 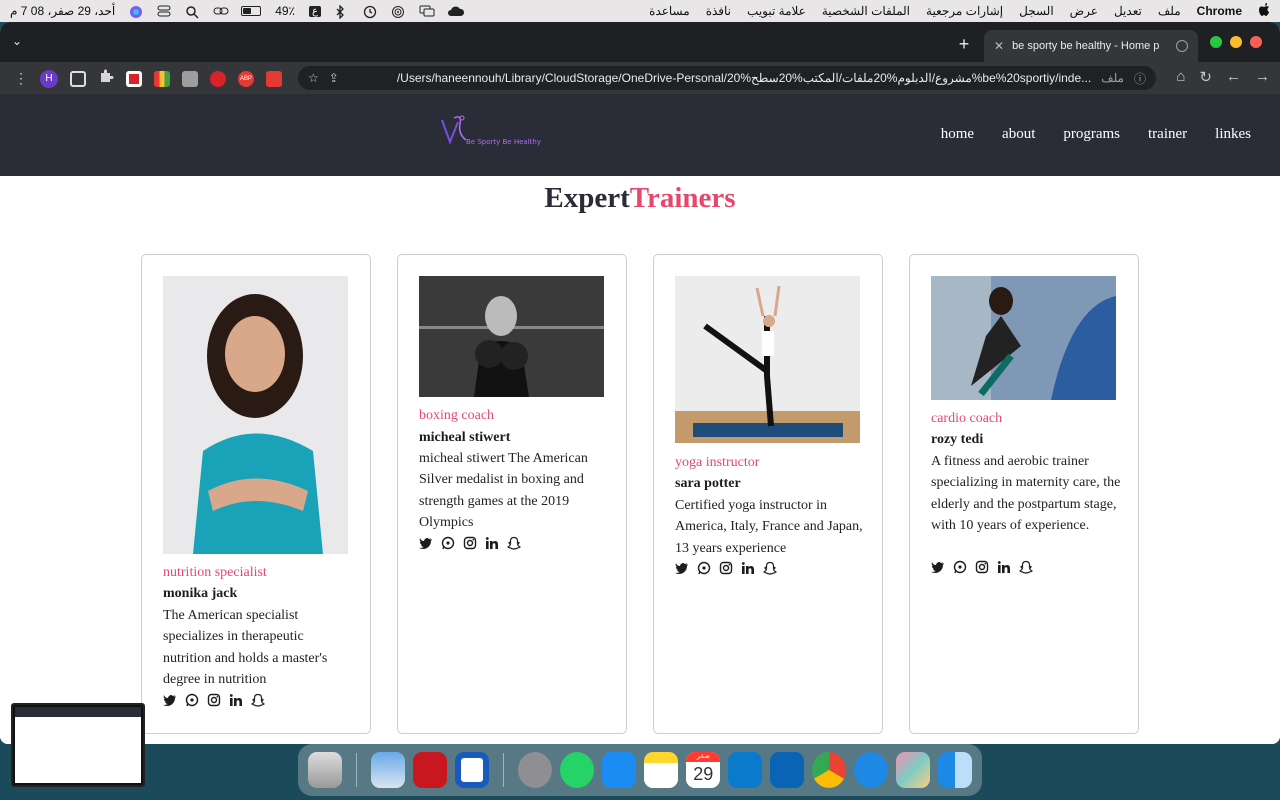 I want to click on siri-icon, so click(x=136, y=11).